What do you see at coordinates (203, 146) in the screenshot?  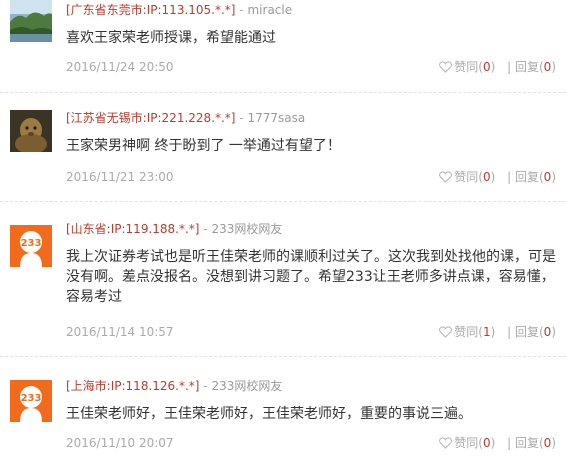 I see `comment-text: 王家荣男神啊 终于盼到了 一举通过有望了！` at bounding box center [203, 146].